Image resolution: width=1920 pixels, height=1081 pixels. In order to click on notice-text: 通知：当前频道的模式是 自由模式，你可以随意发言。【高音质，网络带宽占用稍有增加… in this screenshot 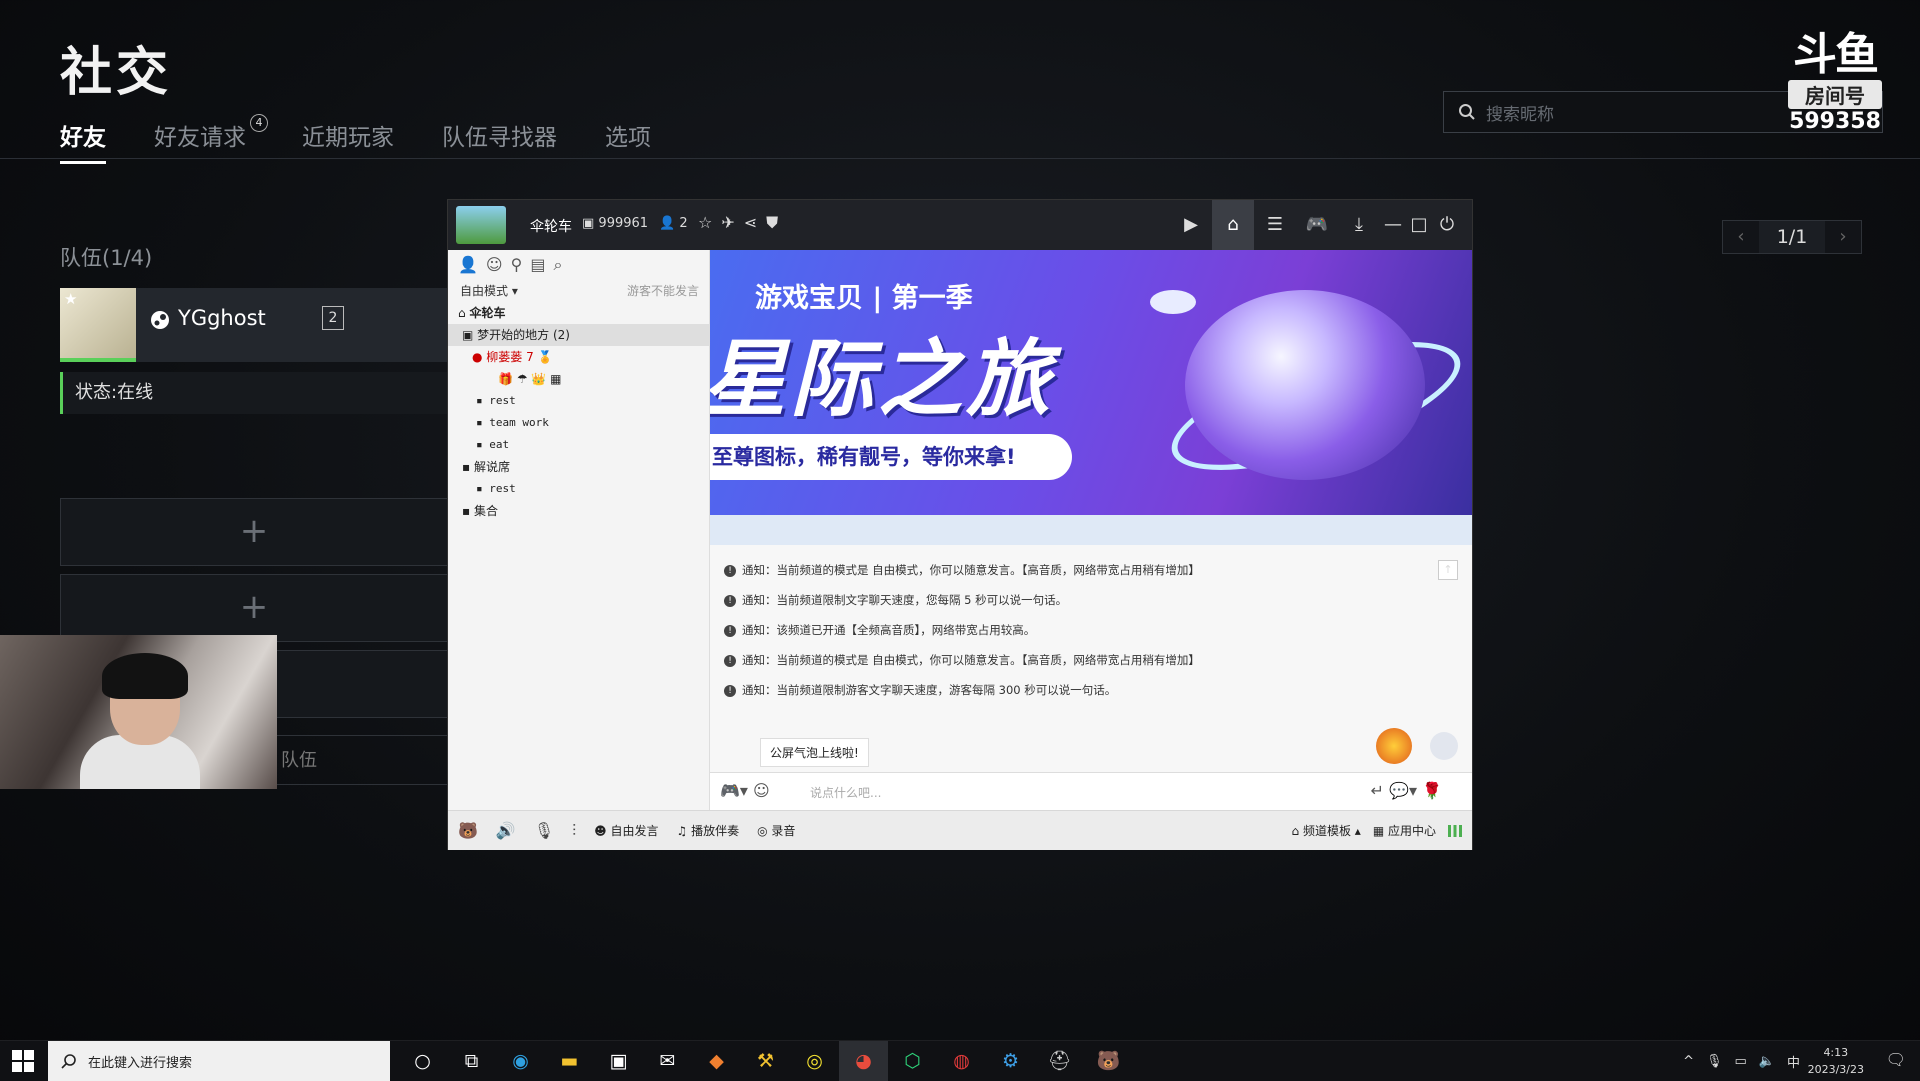, I will do `click(971, 570)`.